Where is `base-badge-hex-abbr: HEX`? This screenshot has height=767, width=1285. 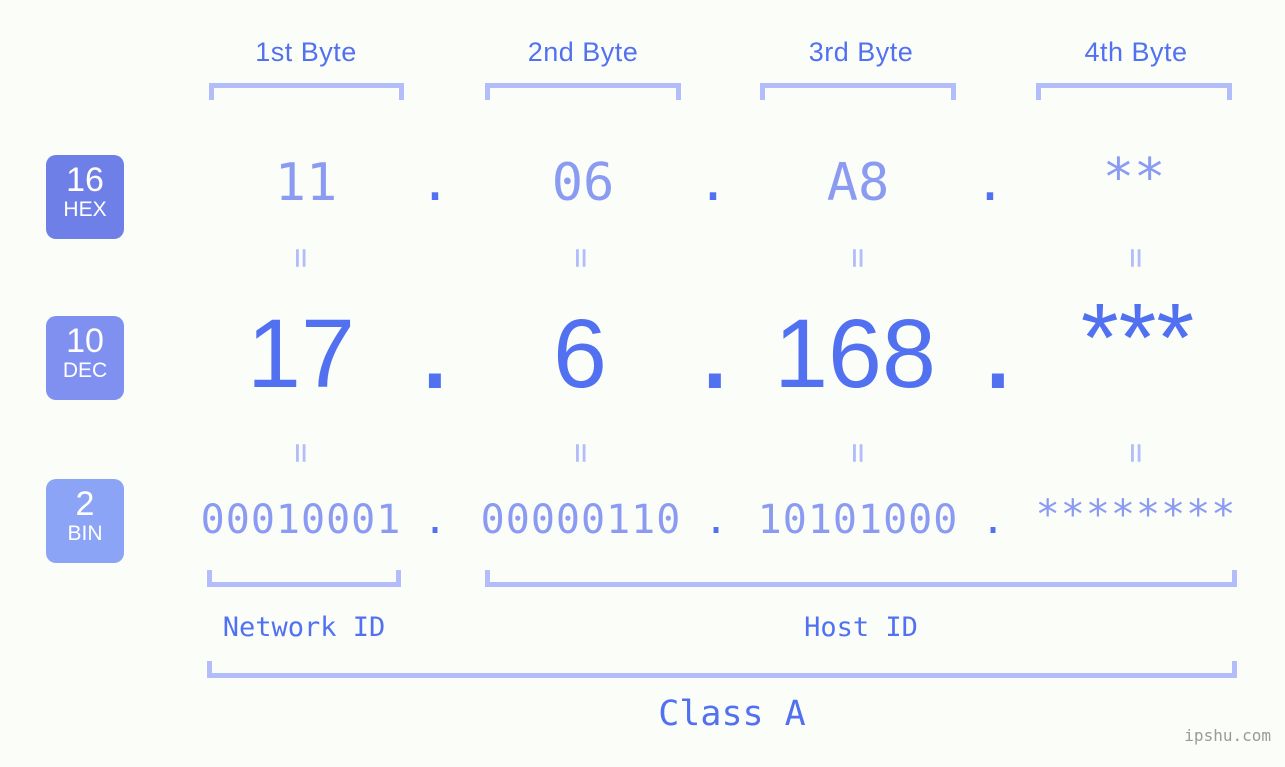
base-badge-hex-abbr: HEX is located at coordinates (85, 209).